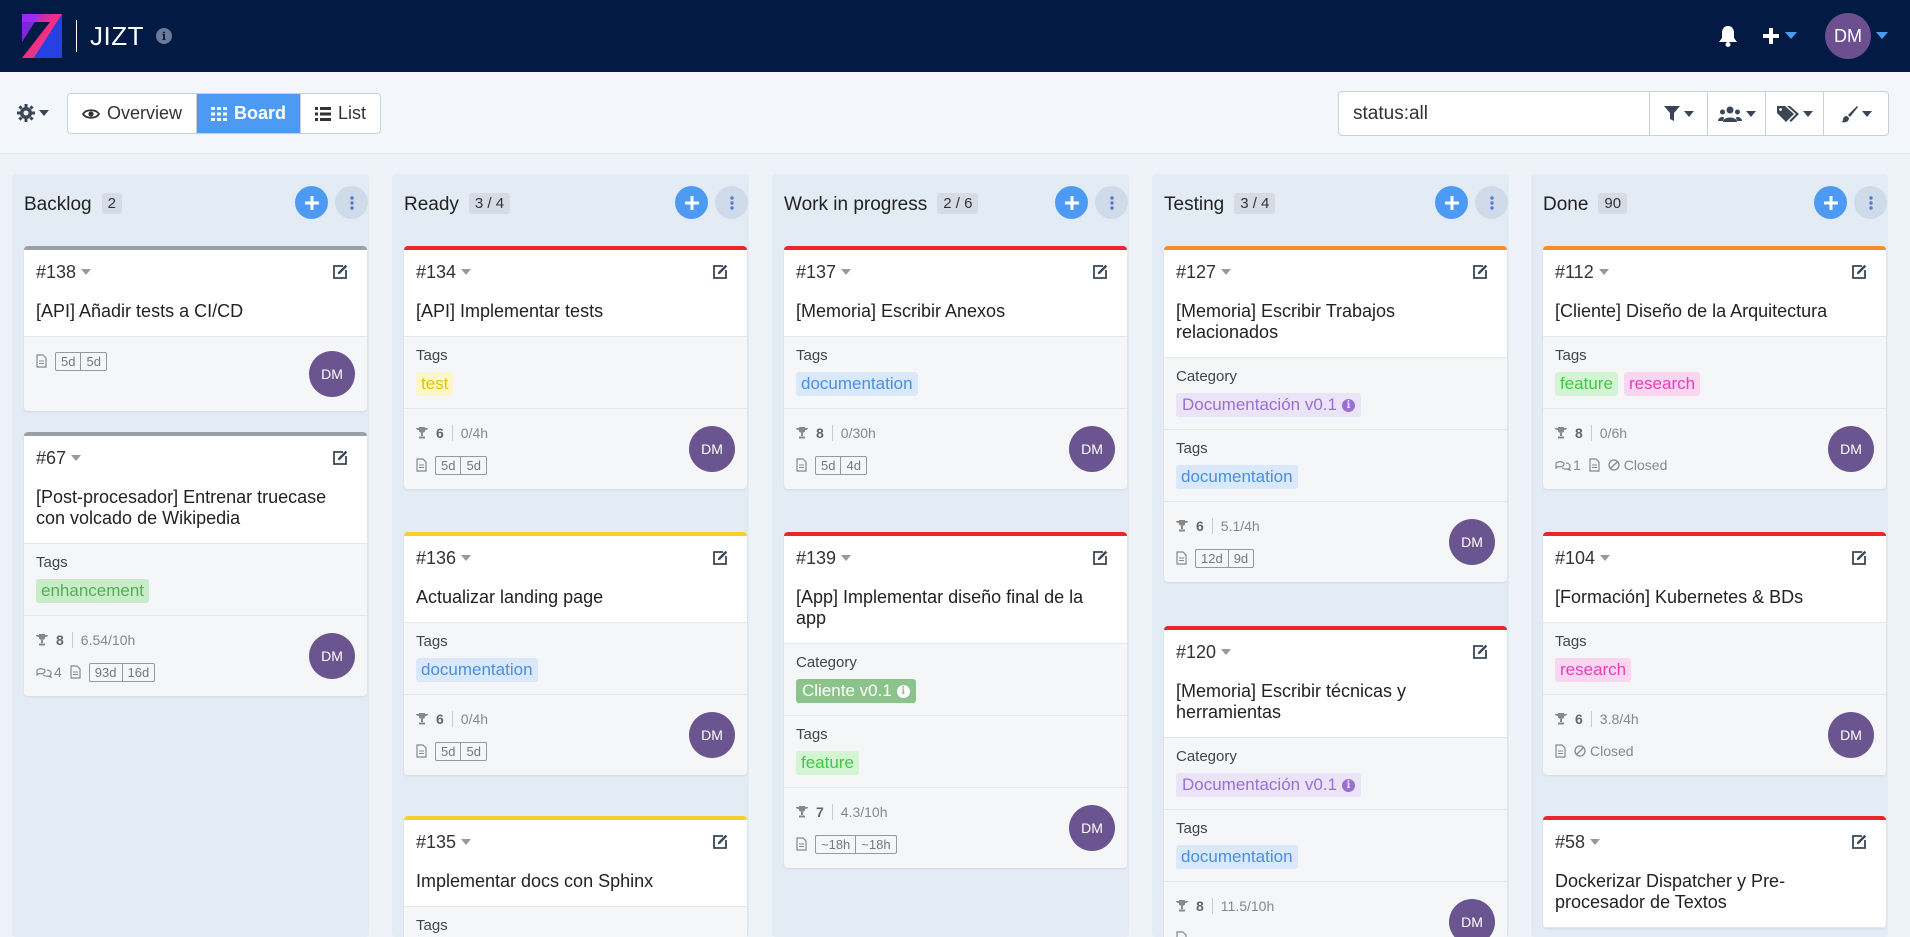 This screenshot has width=1910, height=937. Describe the element at coordinates (1196, 652) in the screenshot. I see `issue-number: #120` at that location.